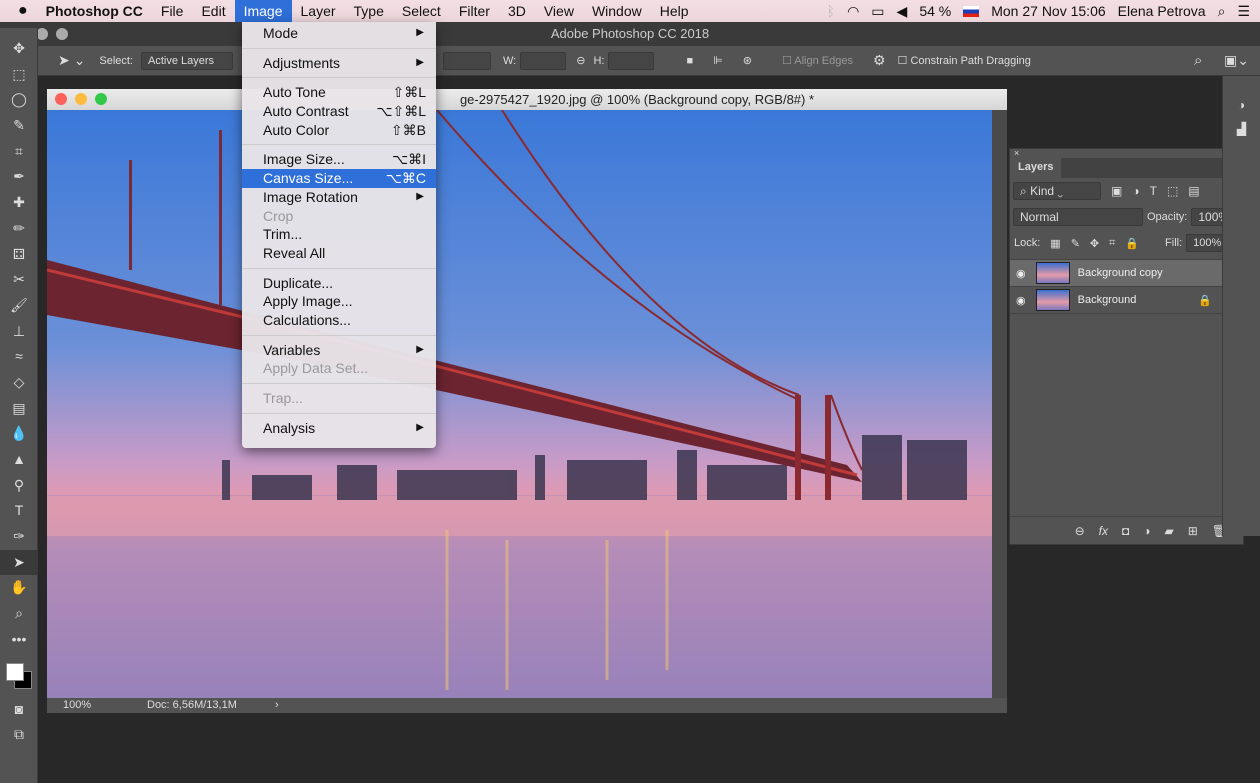 The width and height of the screenshot is (1260, 783). I want to click on brush-tool-icon: ✏, so click(19, 229).